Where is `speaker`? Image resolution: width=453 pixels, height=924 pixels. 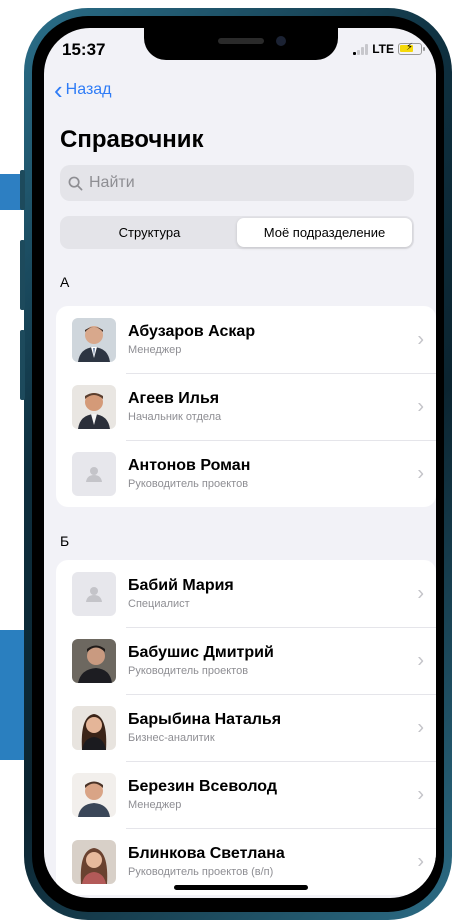 speaker is located at coordinates (241, 41).